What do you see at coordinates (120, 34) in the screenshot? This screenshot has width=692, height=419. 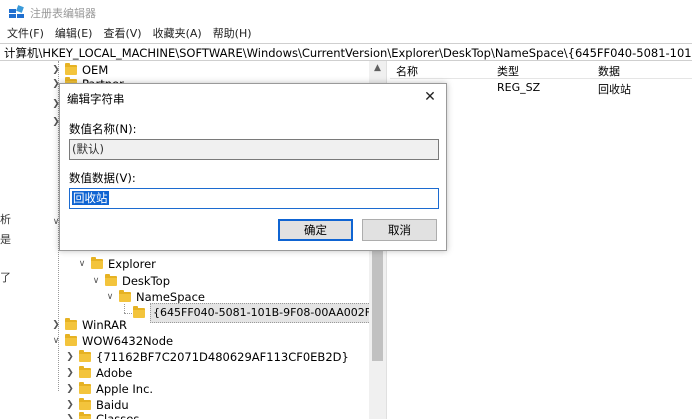 I see `menu-view: 查看(V)` at bounding box center [120, 34].